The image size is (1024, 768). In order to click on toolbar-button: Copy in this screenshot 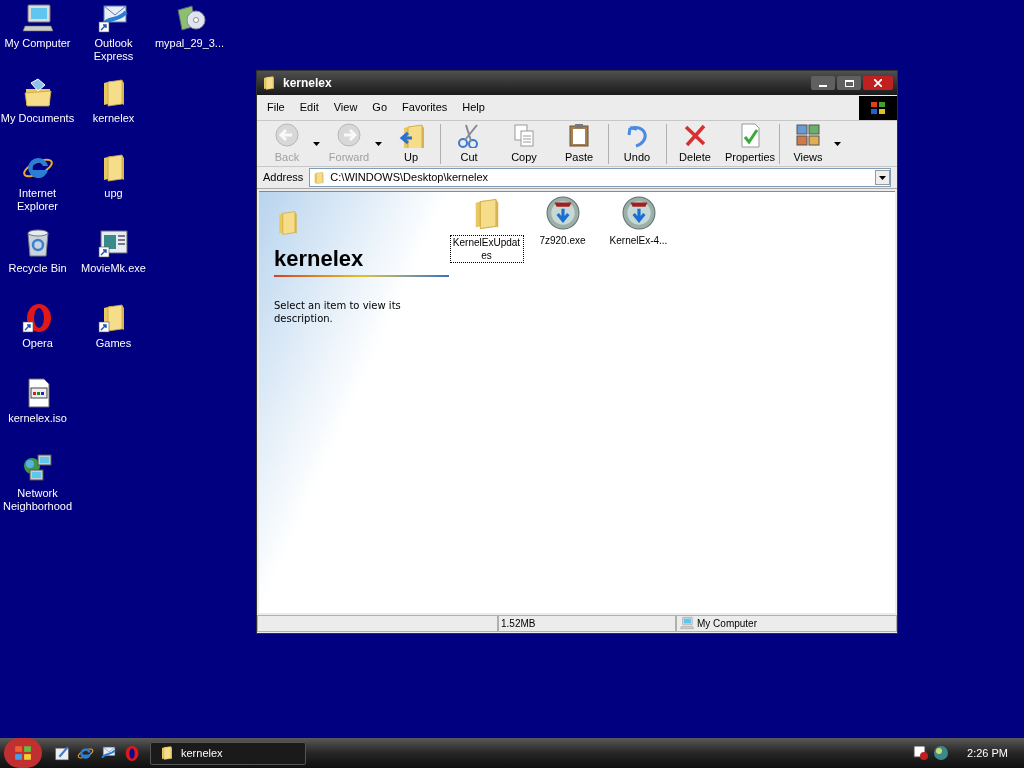, I will do `click(524, 143)`.